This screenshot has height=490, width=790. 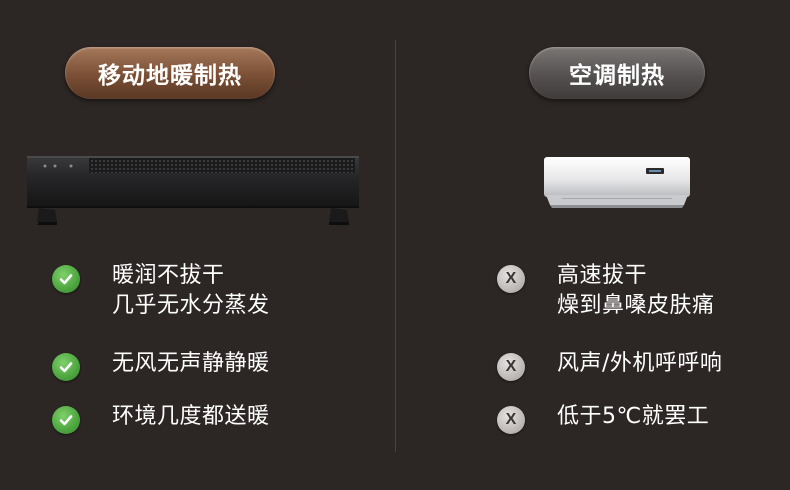 What do you see at coordinates (633, 416) in the screenshot?
I see `right-feature-3-line-1: 低于5℃就罢工` at bounding box center [633, 416].